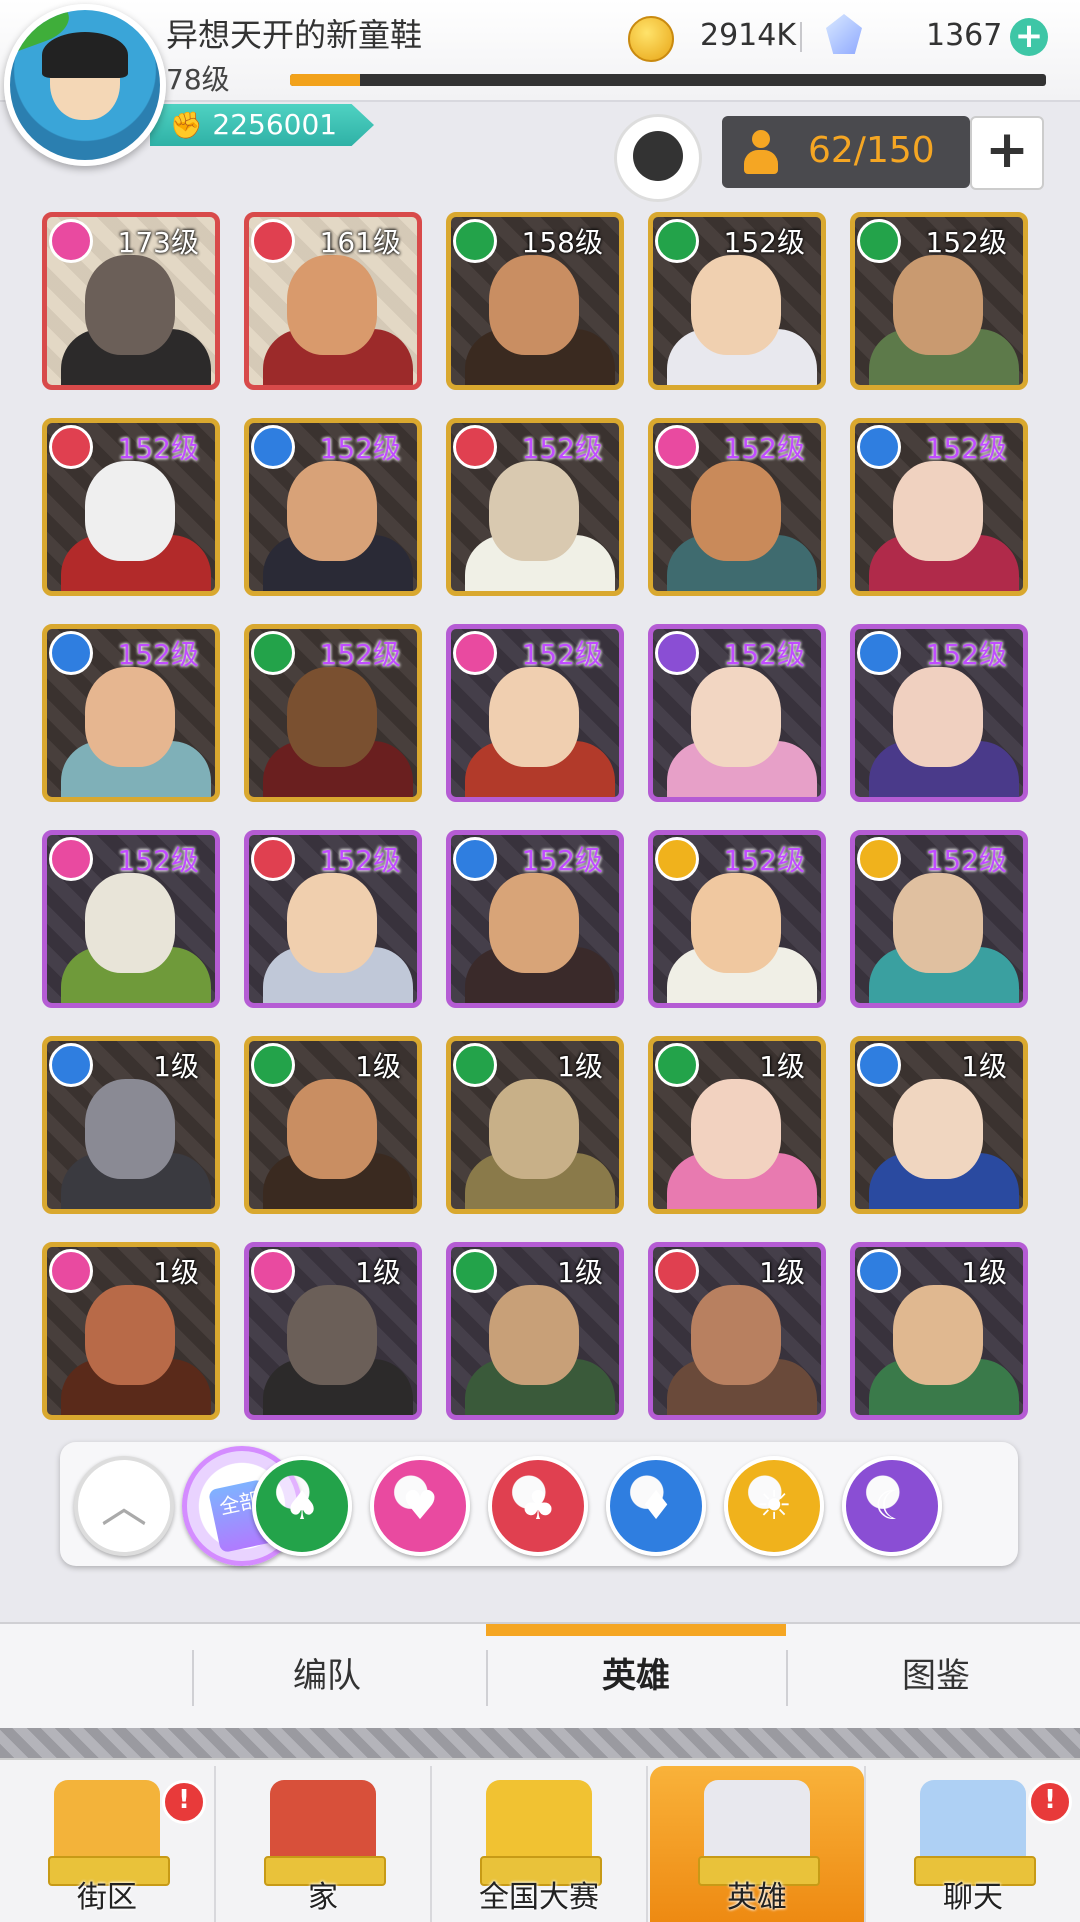 The image size is (1080, 1922). What do you see at coordinates (323, 1844) in the screenshot?
I see `nav-house: 家` at bounding box center [323, 1844].